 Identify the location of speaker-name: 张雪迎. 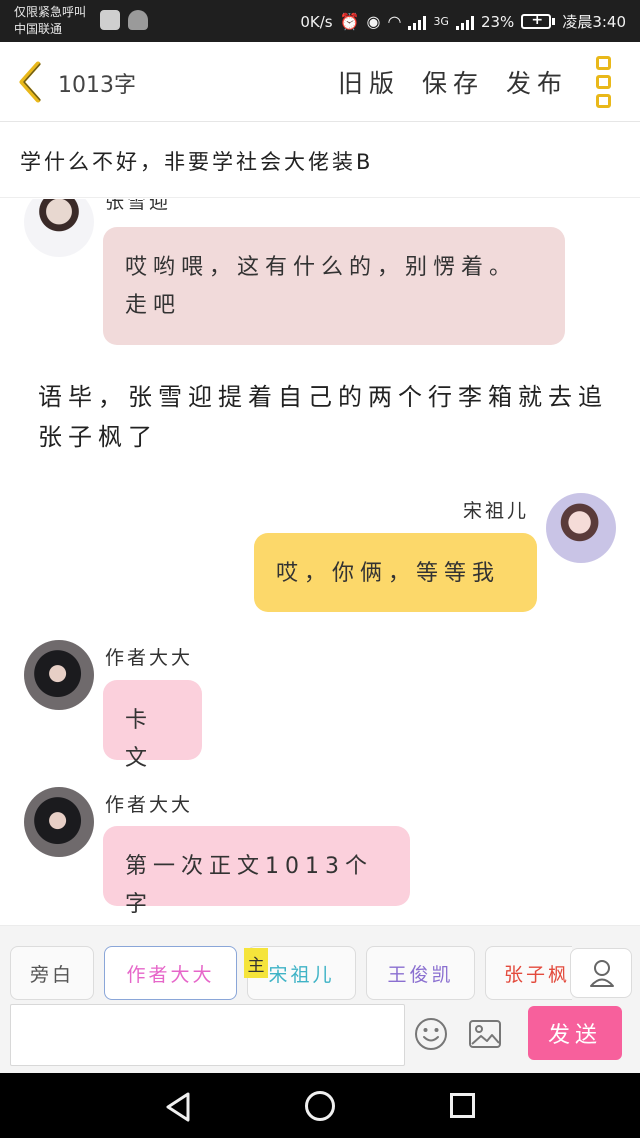
(138, 206).